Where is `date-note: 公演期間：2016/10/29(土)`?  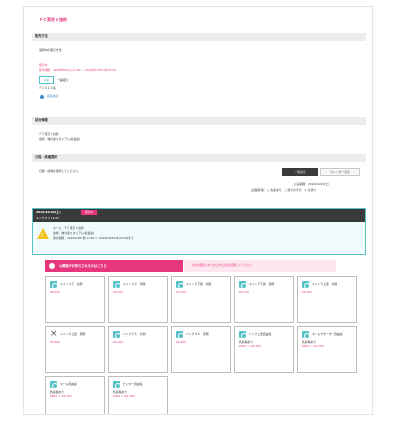 date-note: 公演期間：2016/10/29(土) is located at coordinates (312, 184).